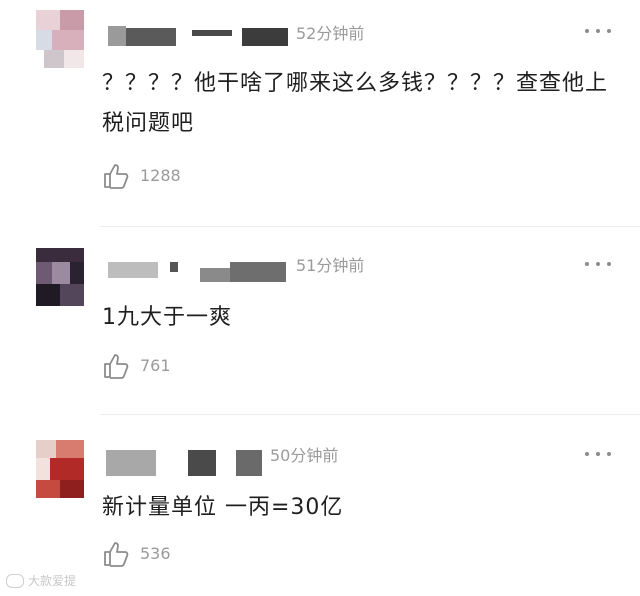 This screenshot has width=640, height=596. I want to click on comment-time: 50分钟前, so click(304, 455).